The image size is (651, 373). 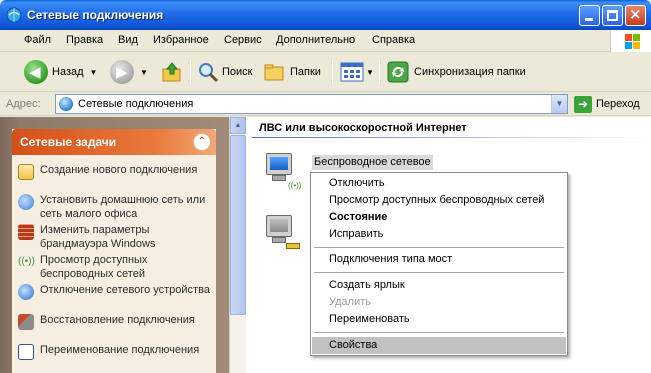 What do you see at coordinates (26, 352) in the screenshot?
I see `rename-icon` at bounding box center [26, 352].